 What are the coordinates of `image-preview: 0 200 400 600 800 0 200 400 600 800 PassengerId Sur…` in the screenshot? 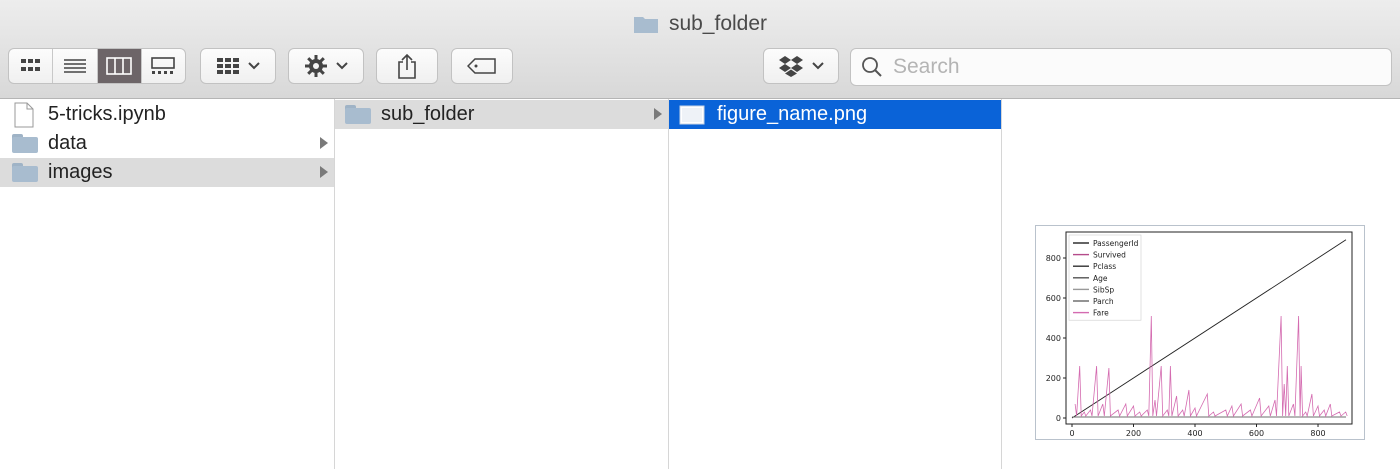 It's located at (1200, 332).